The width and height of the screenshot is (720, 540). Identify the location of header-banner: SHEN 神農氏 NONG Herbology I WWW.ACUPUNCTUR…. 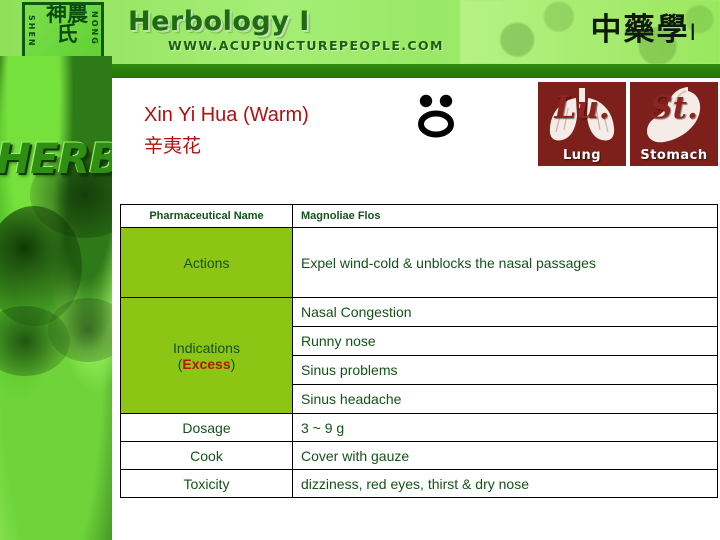
(360, 32).